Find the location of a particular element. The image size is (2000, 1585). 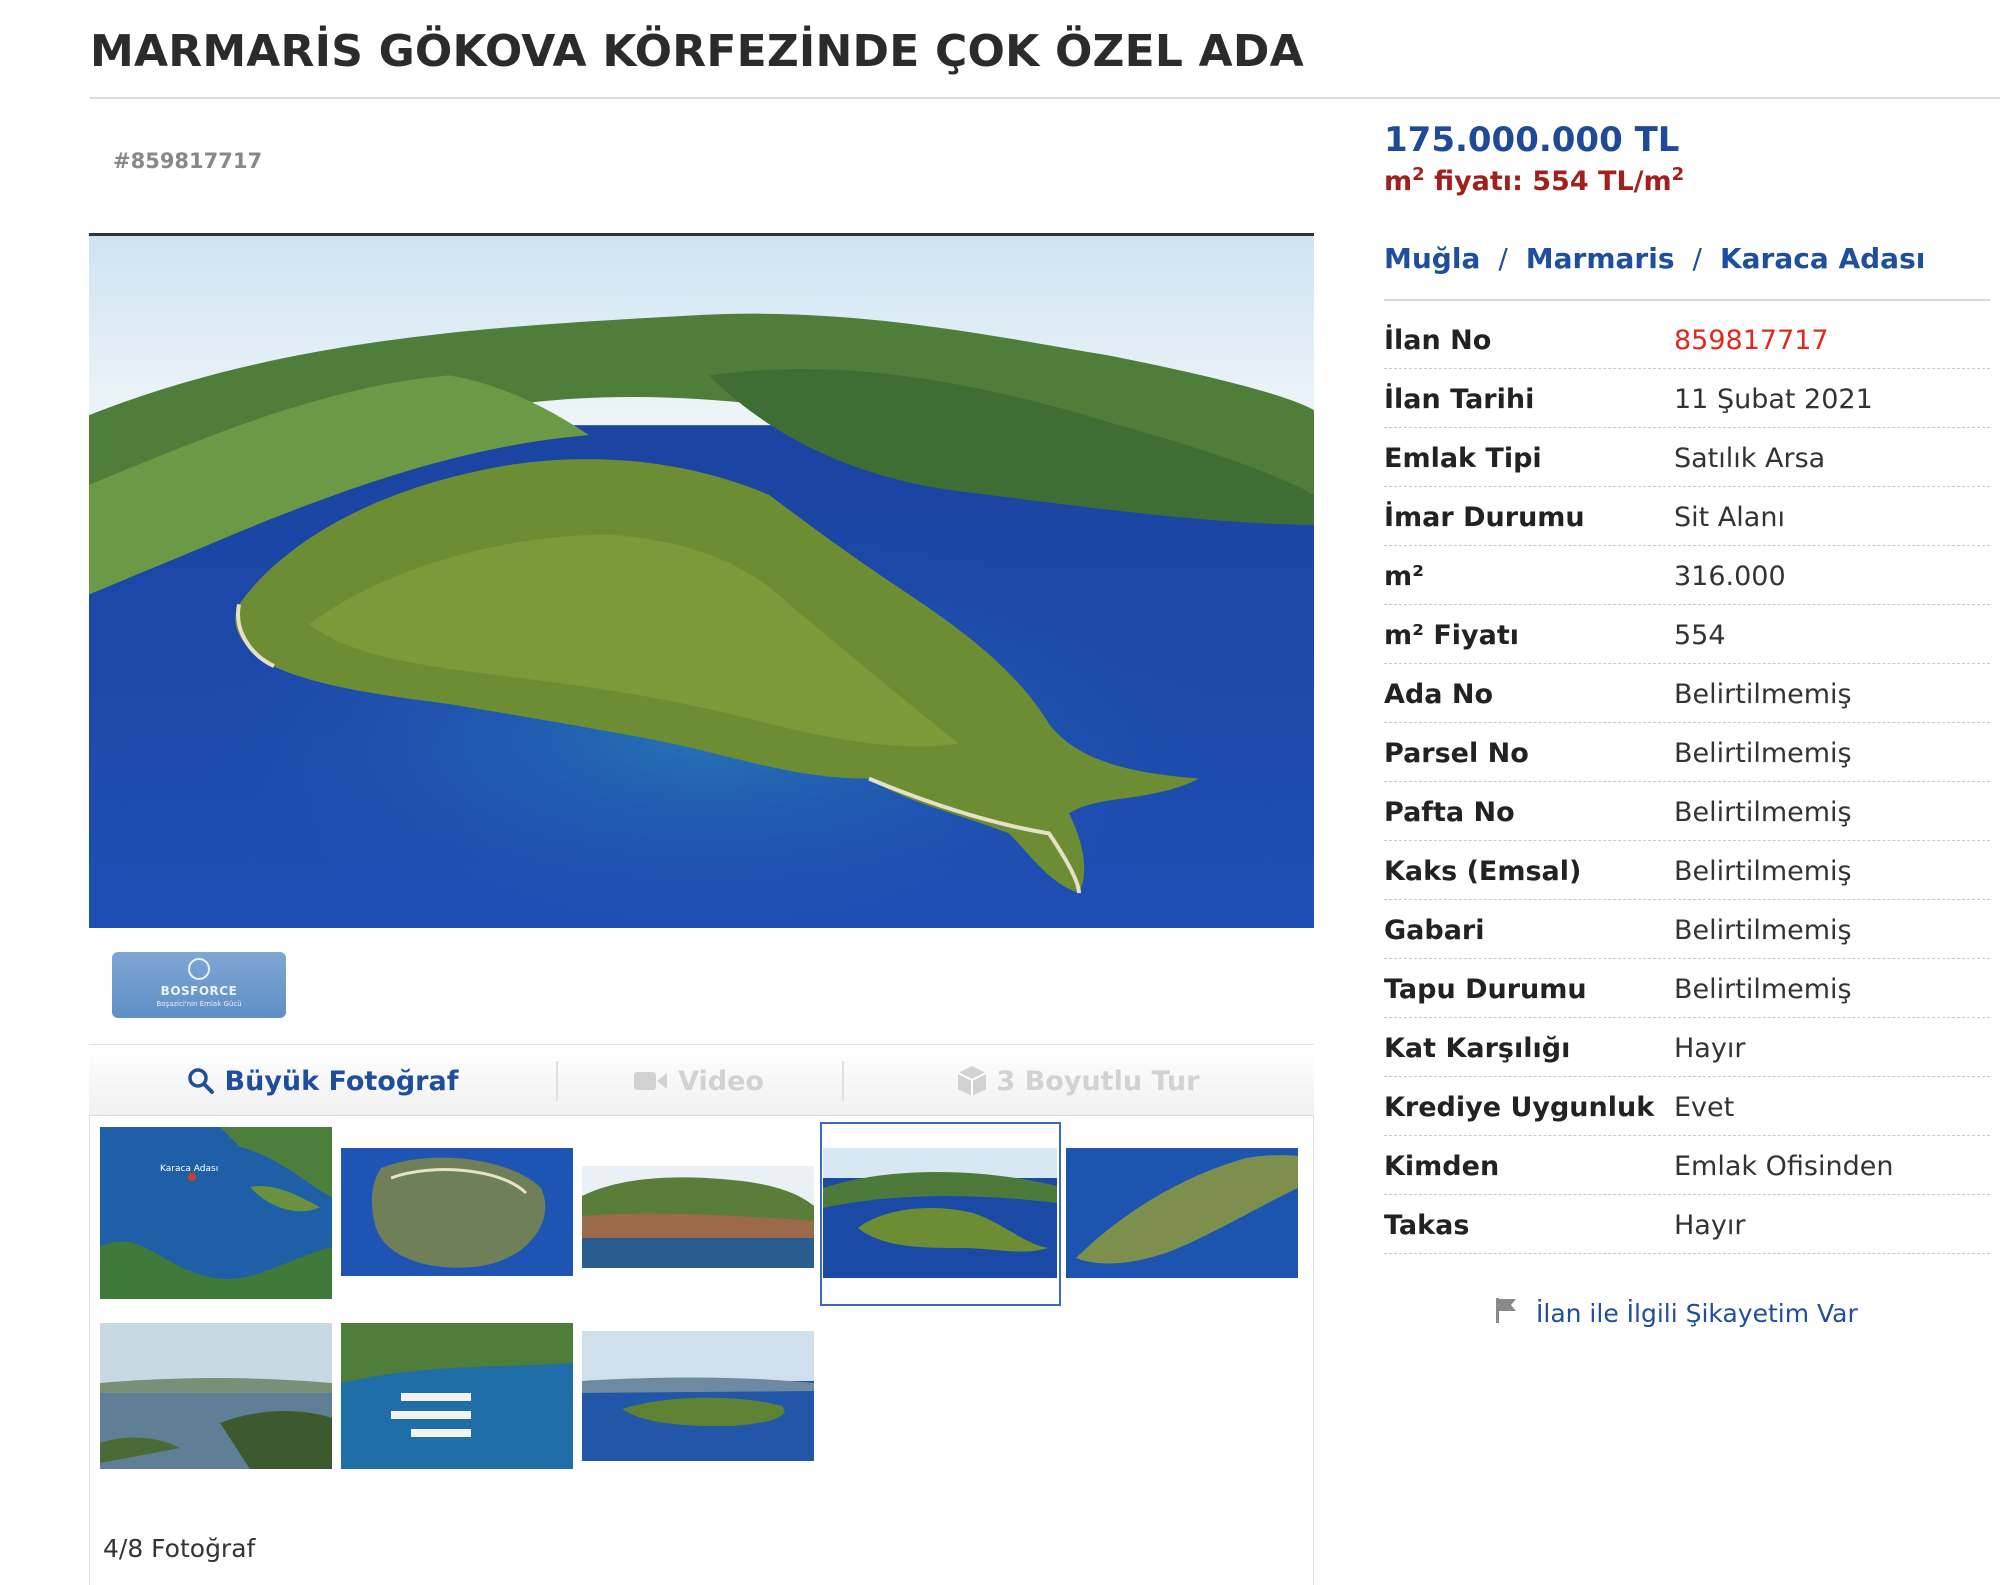

detail-row-swap: Takas Hayır is located at coordinates (1687, 1224).